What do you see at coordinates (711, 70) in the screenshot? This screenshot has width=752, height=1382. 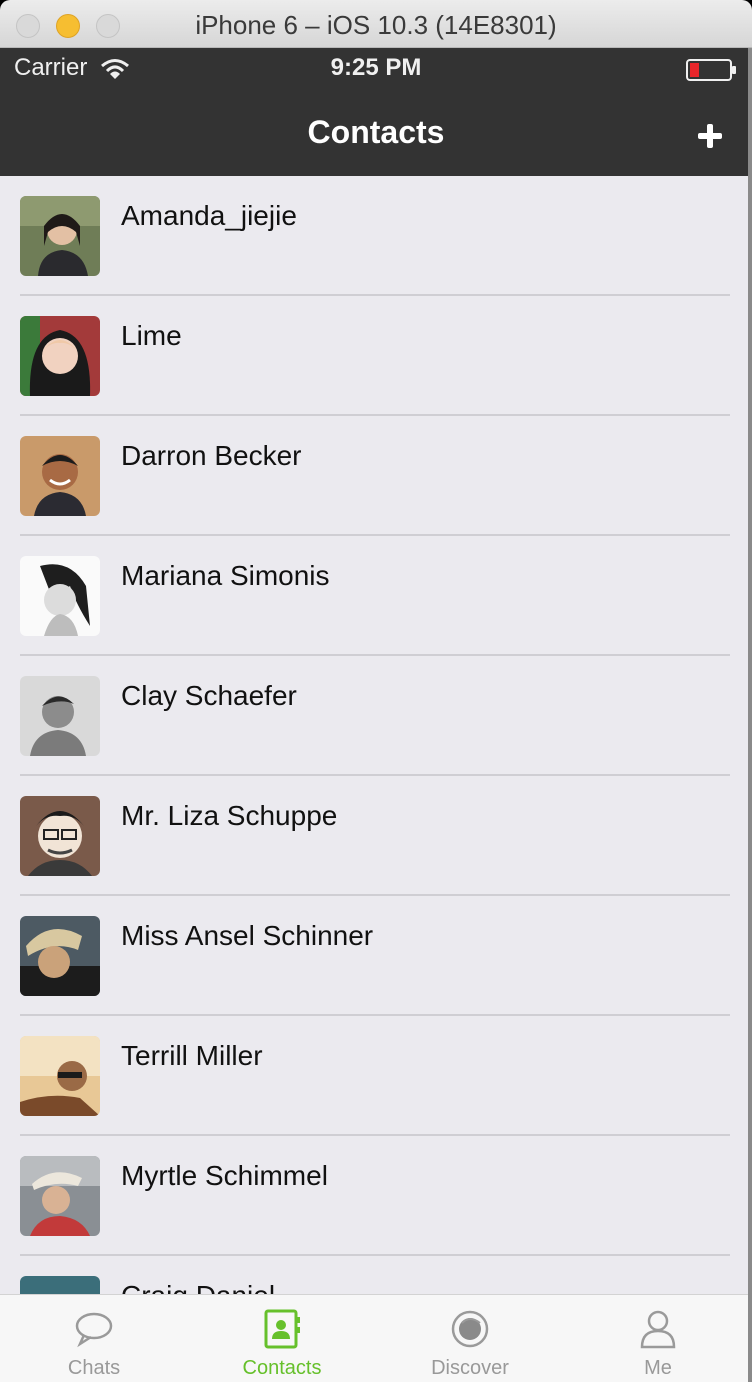 I see `battery-icon` at bounding box center [711, 70].